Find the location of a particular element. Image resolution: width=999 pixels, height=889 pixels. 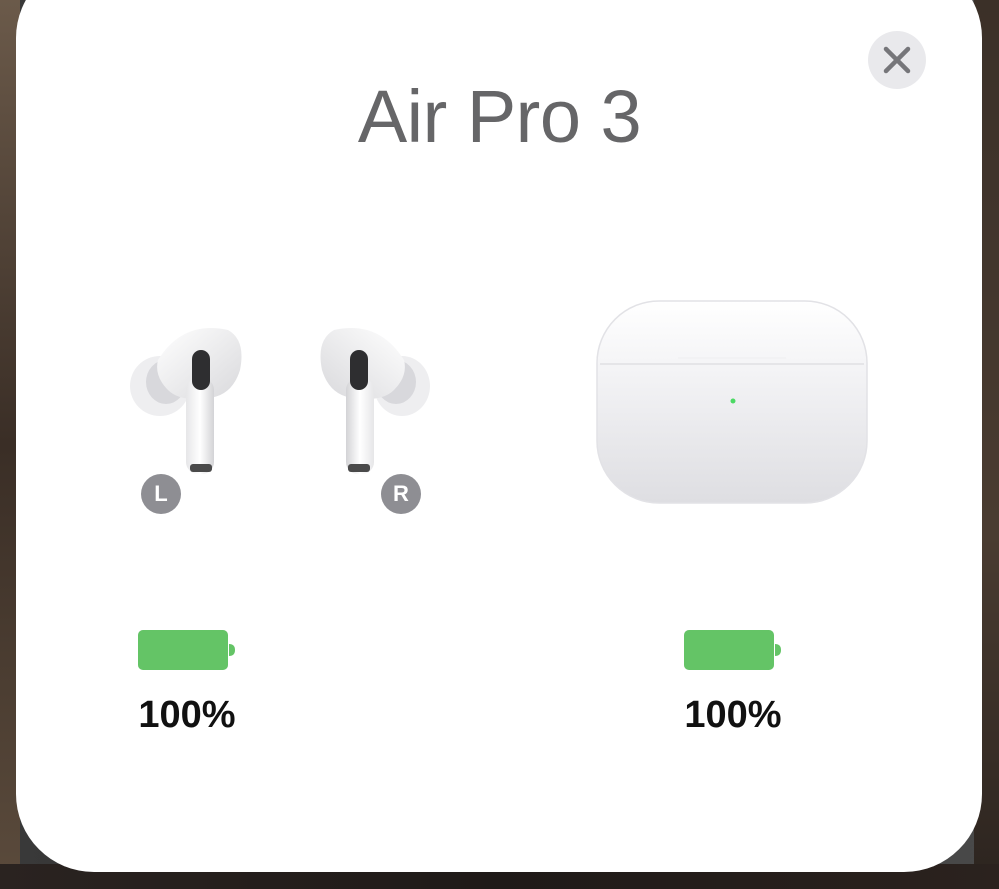

charging-case-image is located at coordinates (732, 402).